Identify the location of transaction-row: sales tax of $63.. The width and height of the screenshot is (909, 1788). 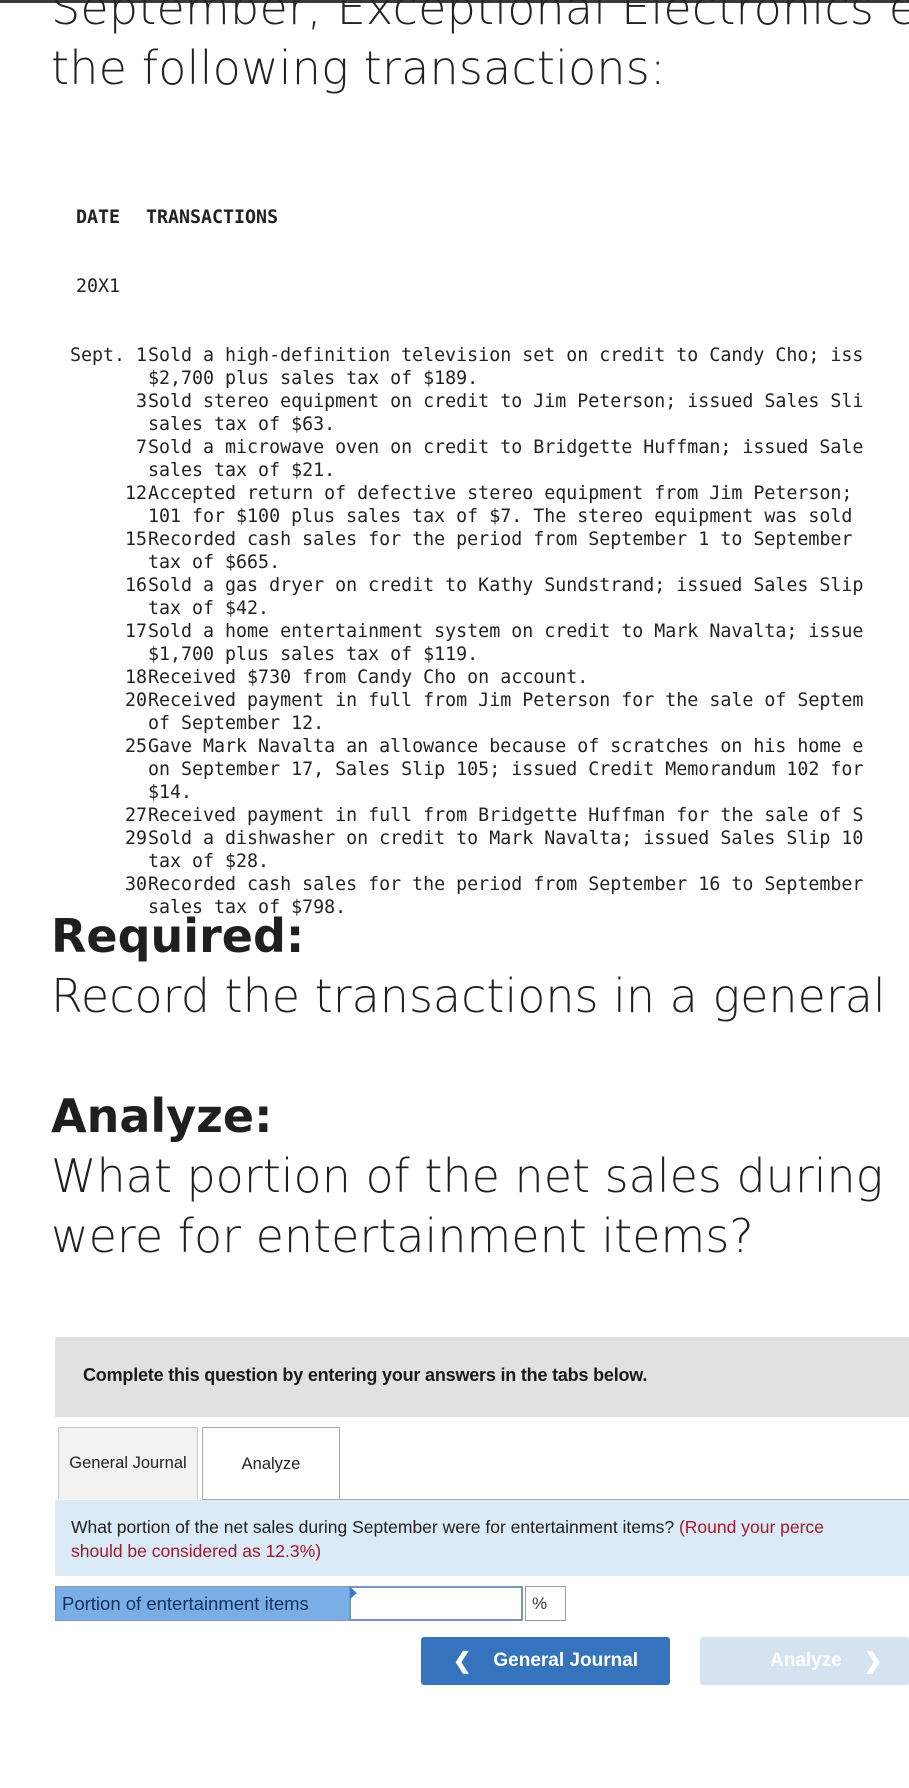
(457, 424).